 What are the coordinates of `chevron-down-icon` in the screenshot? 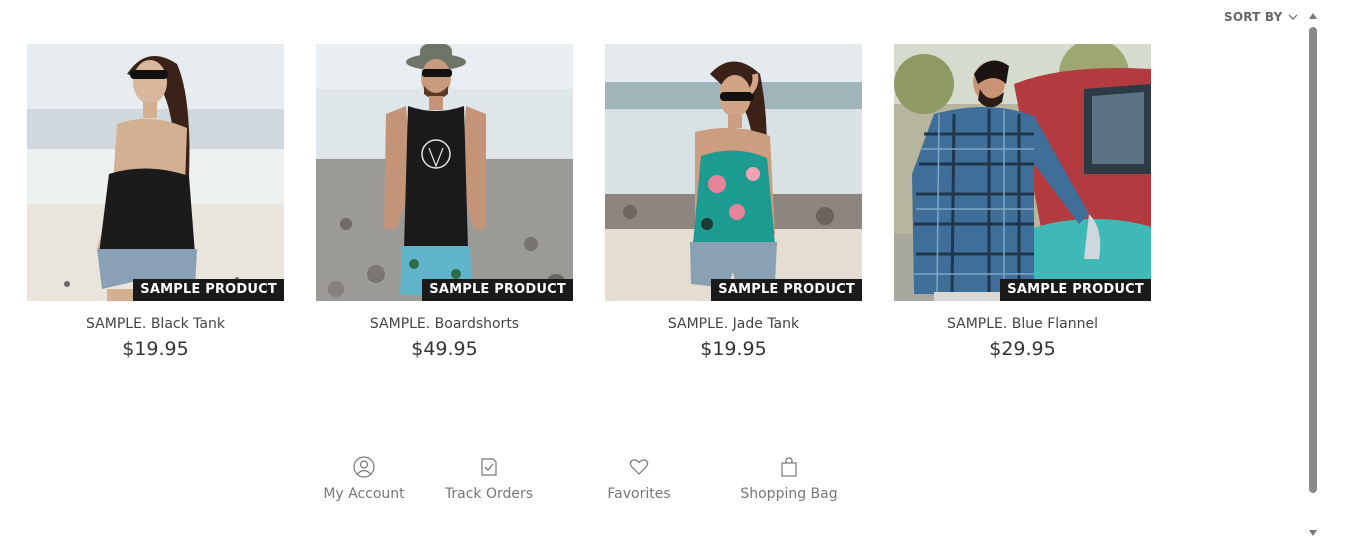 It's located at (1292, 17).